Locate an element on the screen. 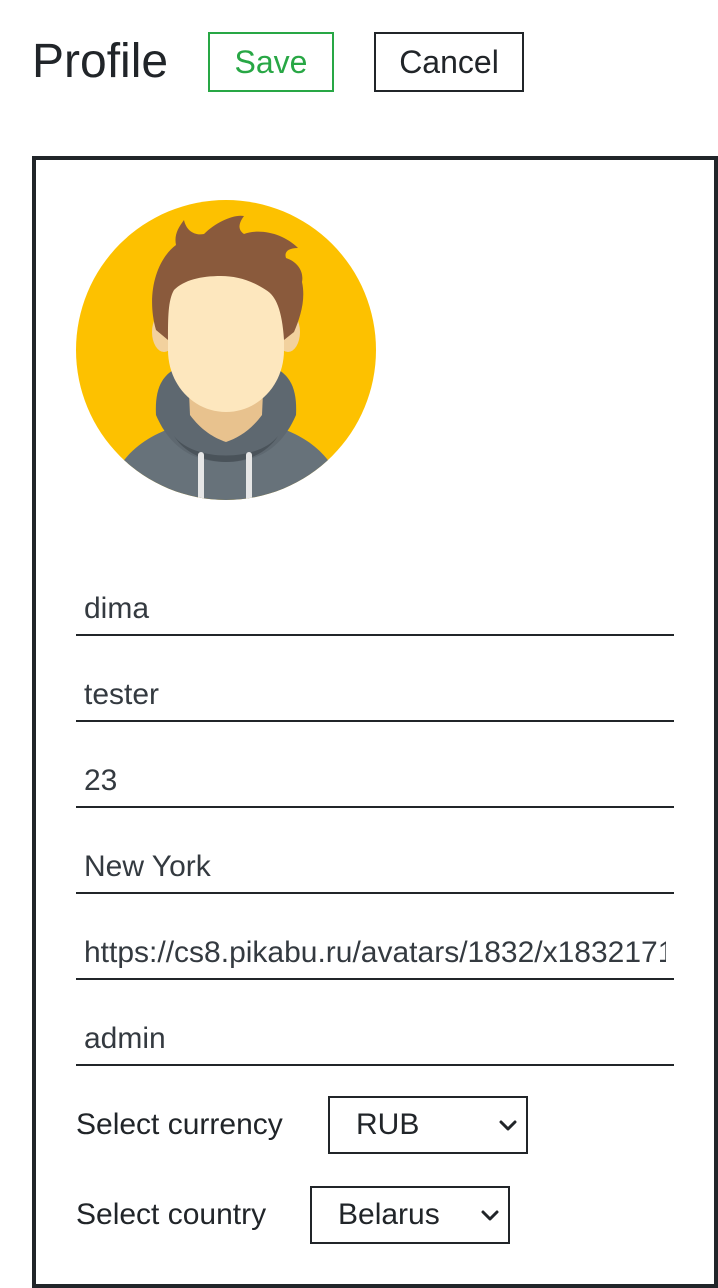  cancel-button: Cancel is located at coordinates (449, 62).